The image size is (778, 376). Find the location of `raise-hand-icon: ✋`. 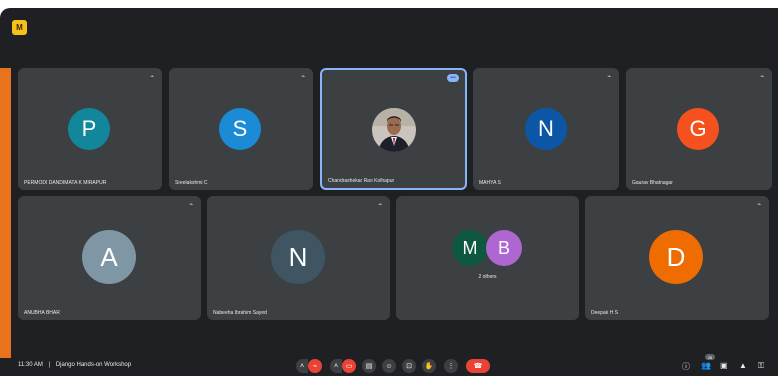

raise-hand-icon: ✋ is located at coordinates (429, 366).